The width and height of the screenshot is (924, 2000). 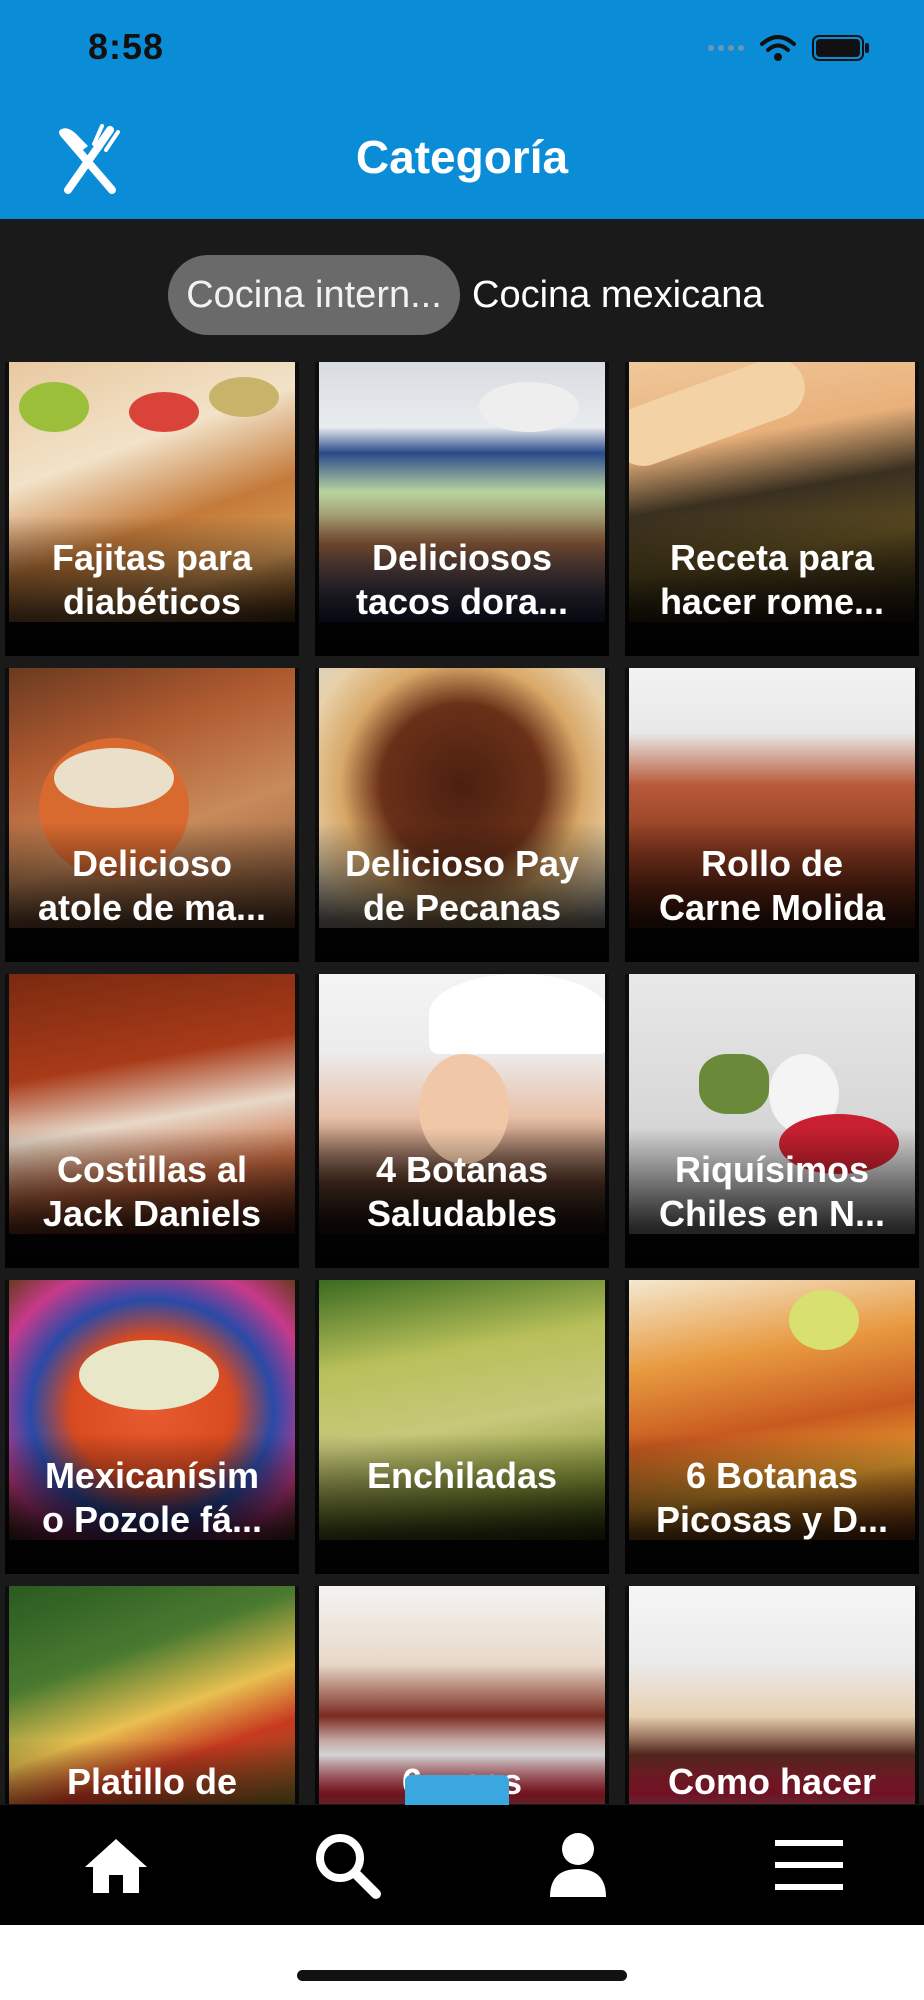 What do you see at coordinates (462, 157) in the screenshot?
I see `page-title: Categoría` at bounding box center [462, 157].